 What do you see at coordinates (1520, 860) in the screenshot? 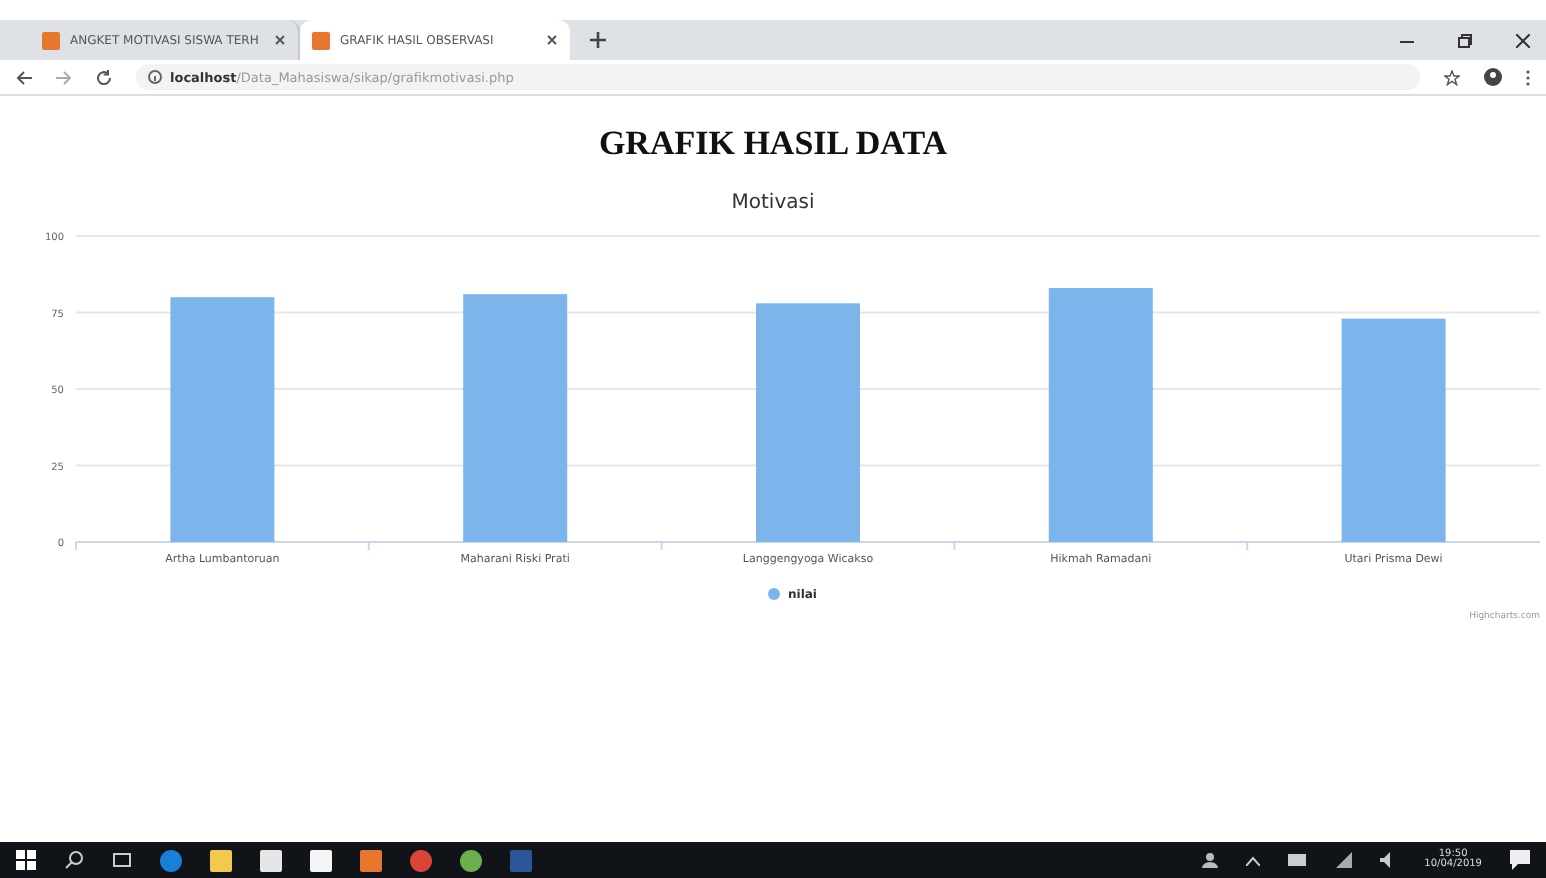
I see `notification-icon` at bounding box center [1520, 860].